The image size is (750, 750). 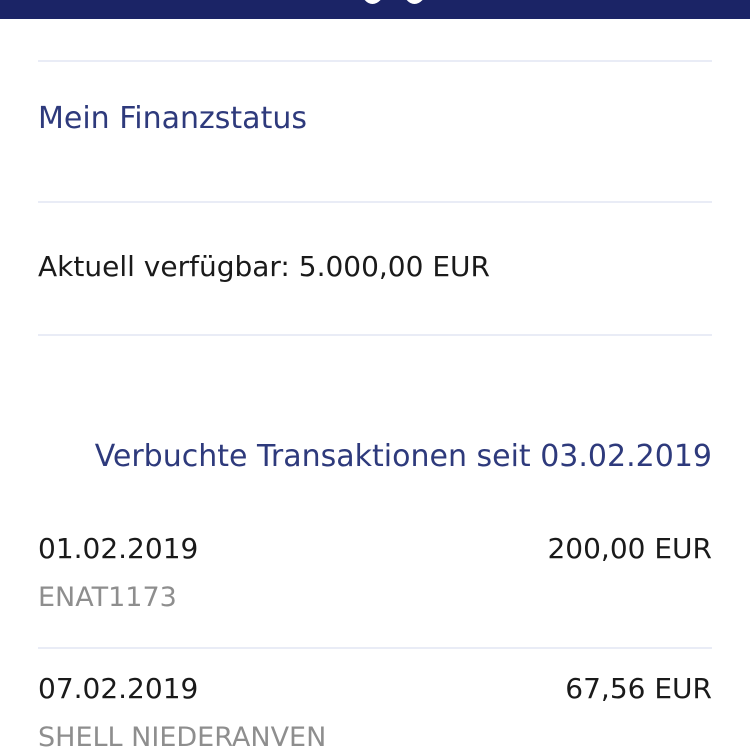 What do you see at coordinates (264, 266) in the screenshot?
I see `available-balance: Aktuell verfügbar: 5.000,00 EUR` at bounding box center [264, 266].